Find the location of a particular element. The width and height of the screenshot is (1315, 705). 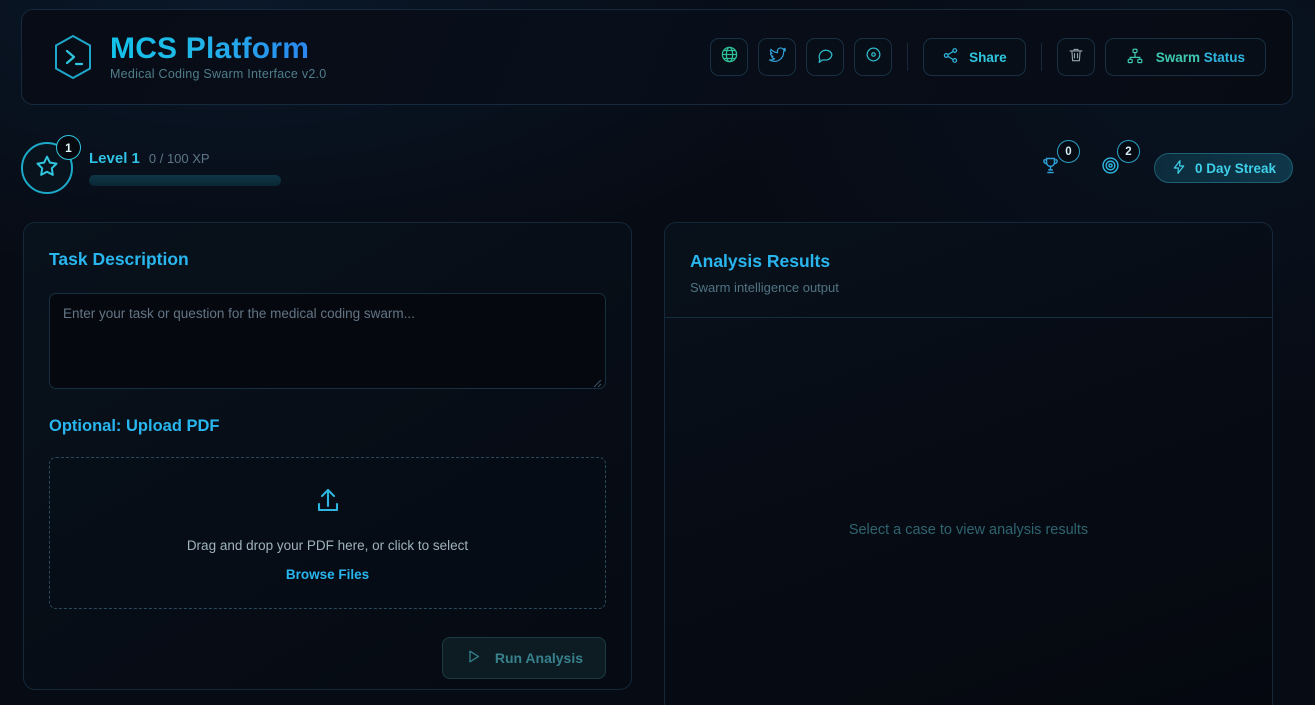

results-empty-message: Select a case to view analysis results is located at coordinates (968, 530).